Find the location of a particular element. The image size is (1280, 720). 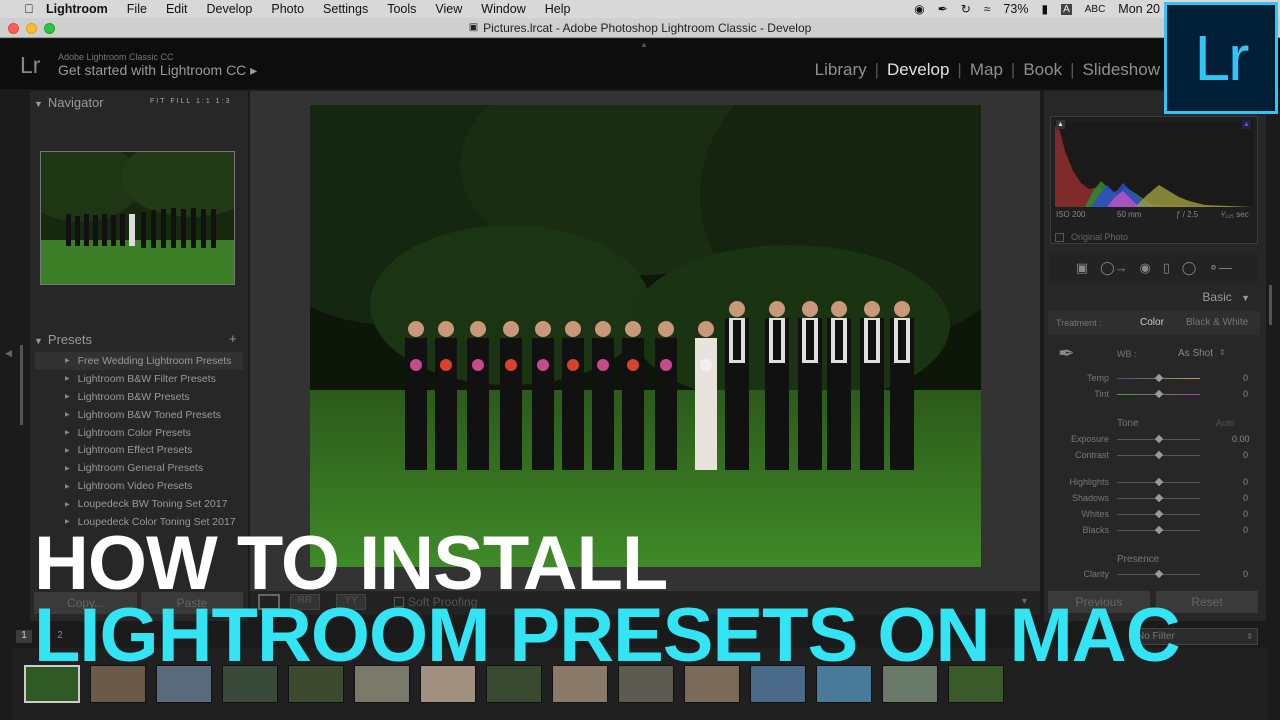

treatment-color: Color is located at coordinates (1152, 322).